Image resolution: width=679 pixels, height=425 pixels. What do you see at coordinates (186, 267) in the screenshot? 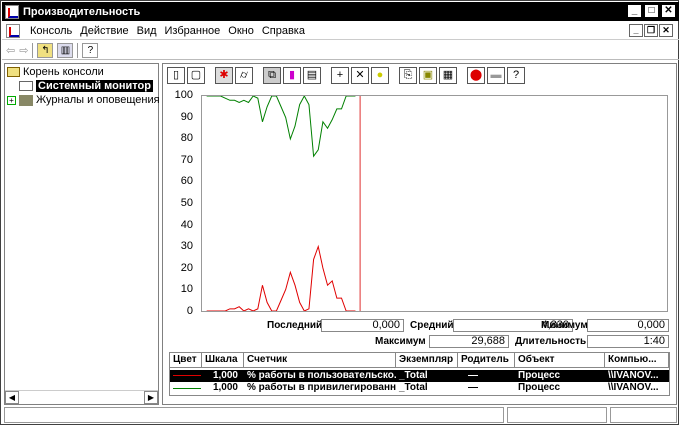
I see `y-tick-label: 20` at bounding box center [186, 267].